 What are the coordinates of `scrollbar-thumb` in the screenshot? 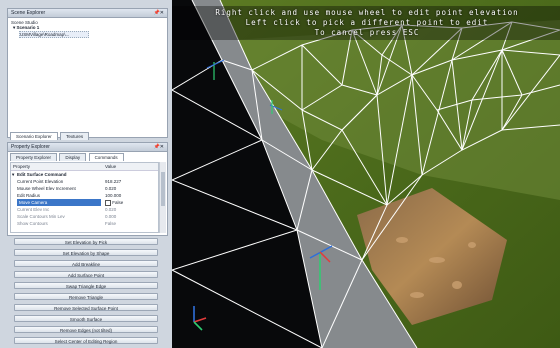 It's located at (163, 189).